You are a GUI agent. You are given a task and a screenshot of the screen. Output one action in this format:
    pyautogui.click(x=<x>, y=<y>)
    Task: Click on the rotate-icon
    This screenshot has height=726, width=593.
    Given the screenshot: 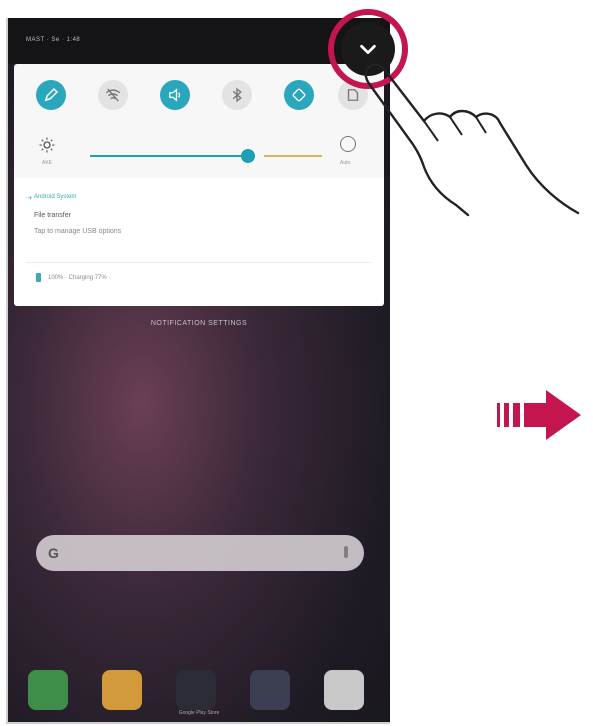 What is the action you would take?
    pyautogui.click(x=299, y=95)
    